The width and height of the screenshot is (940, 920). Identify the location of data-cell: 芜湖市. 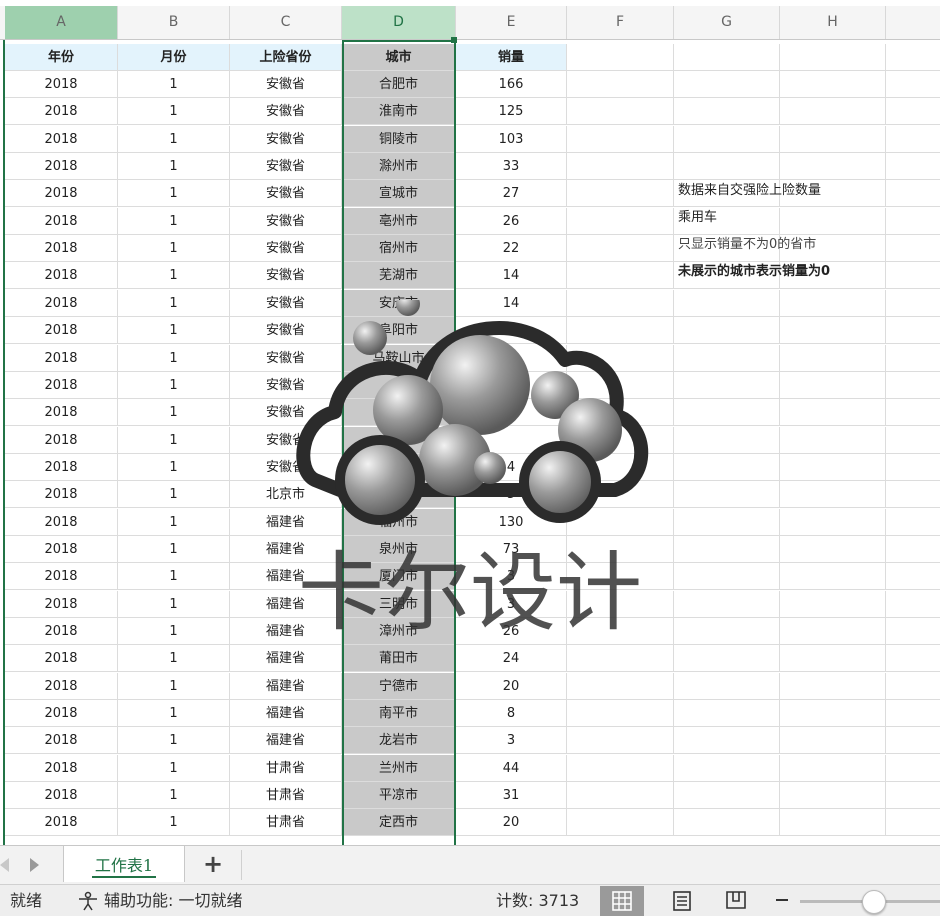
(399, 276).